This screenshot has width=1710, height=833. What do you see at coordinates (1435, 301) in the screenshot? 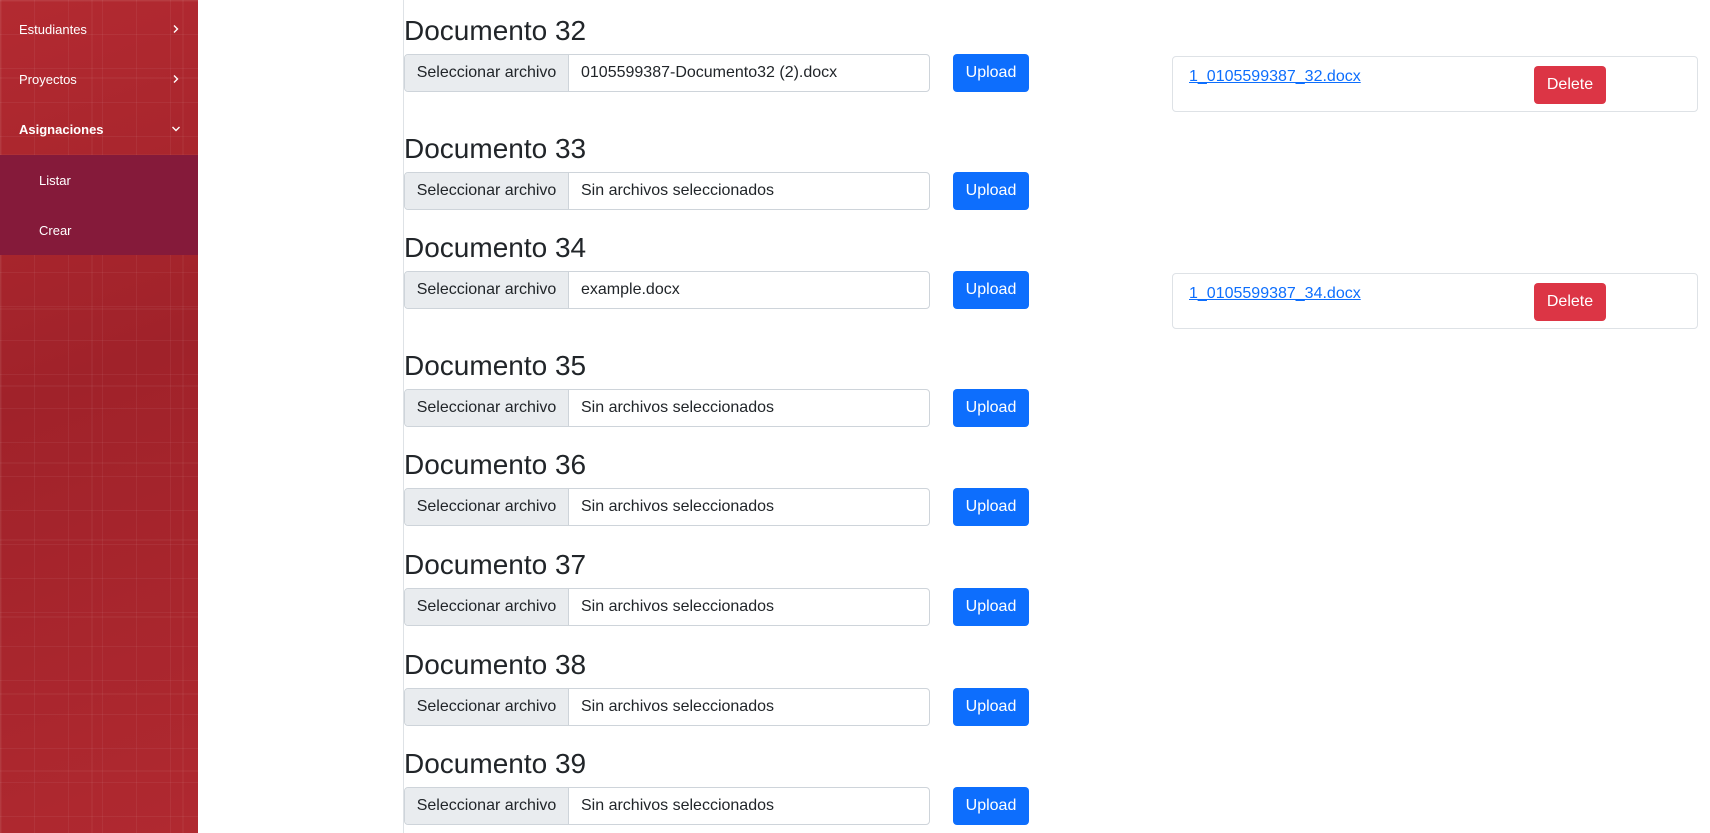
I see `uploaded-file-card: 1_0105599387_34.docx Delete` at bounding box center [1435, 301].